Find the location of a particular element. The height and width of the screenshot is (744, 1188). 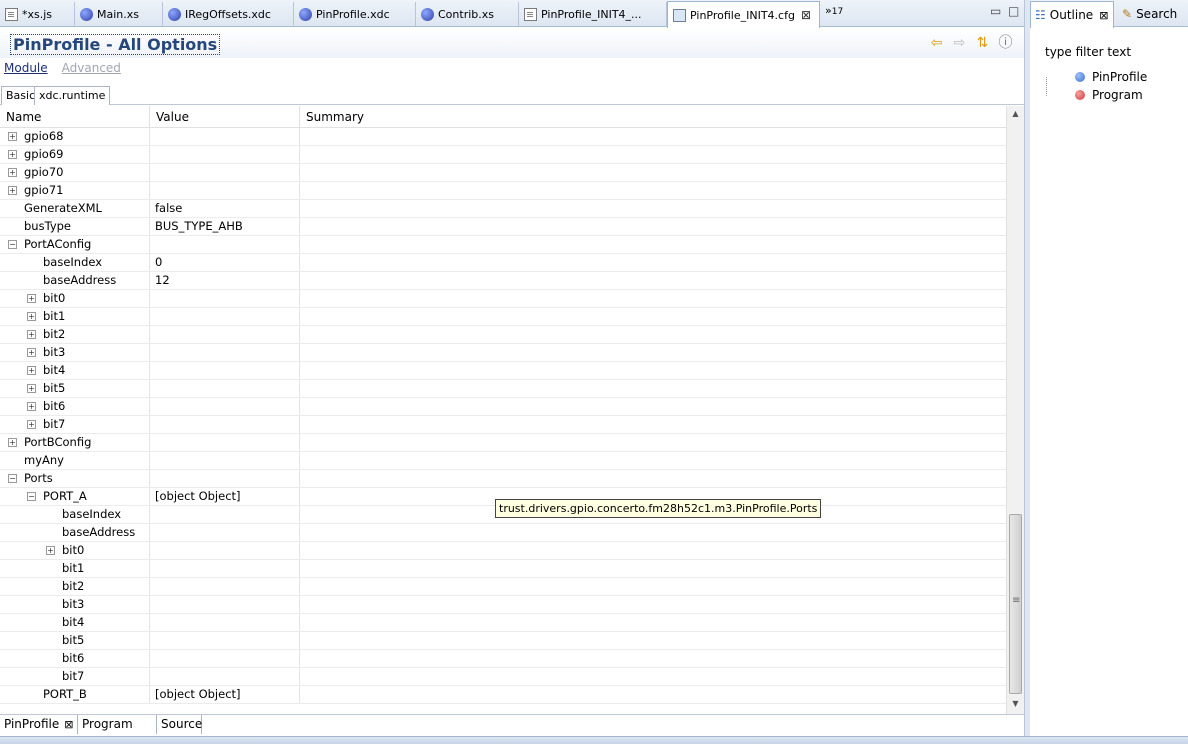

outline-item-pinprofile: PinProfile is located at coordinates (1111, 77).